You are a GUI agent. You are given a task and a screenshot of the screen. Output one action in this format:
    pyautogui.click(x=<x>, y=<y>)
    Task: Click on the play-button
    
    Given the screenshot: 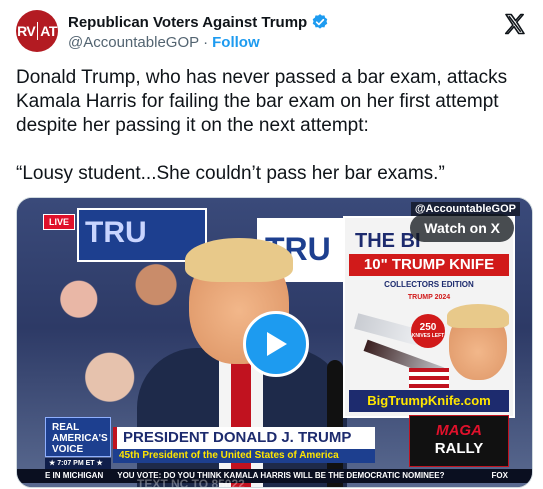 What is the action you would take?
    pyautogui.click(x=276, y=344)
    